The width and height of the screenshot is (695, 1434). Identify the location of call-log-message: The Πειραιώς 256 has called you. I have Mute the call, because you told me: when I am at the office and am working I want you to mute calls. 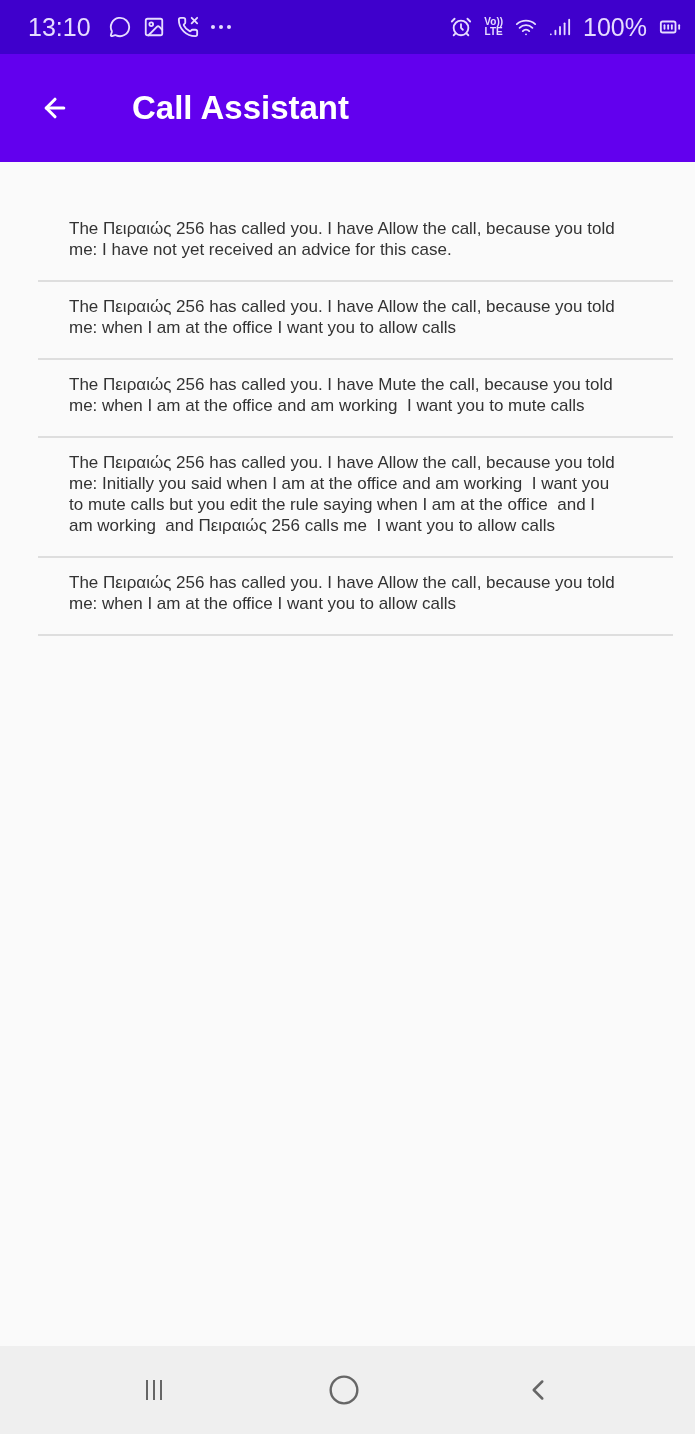
(341, 395).